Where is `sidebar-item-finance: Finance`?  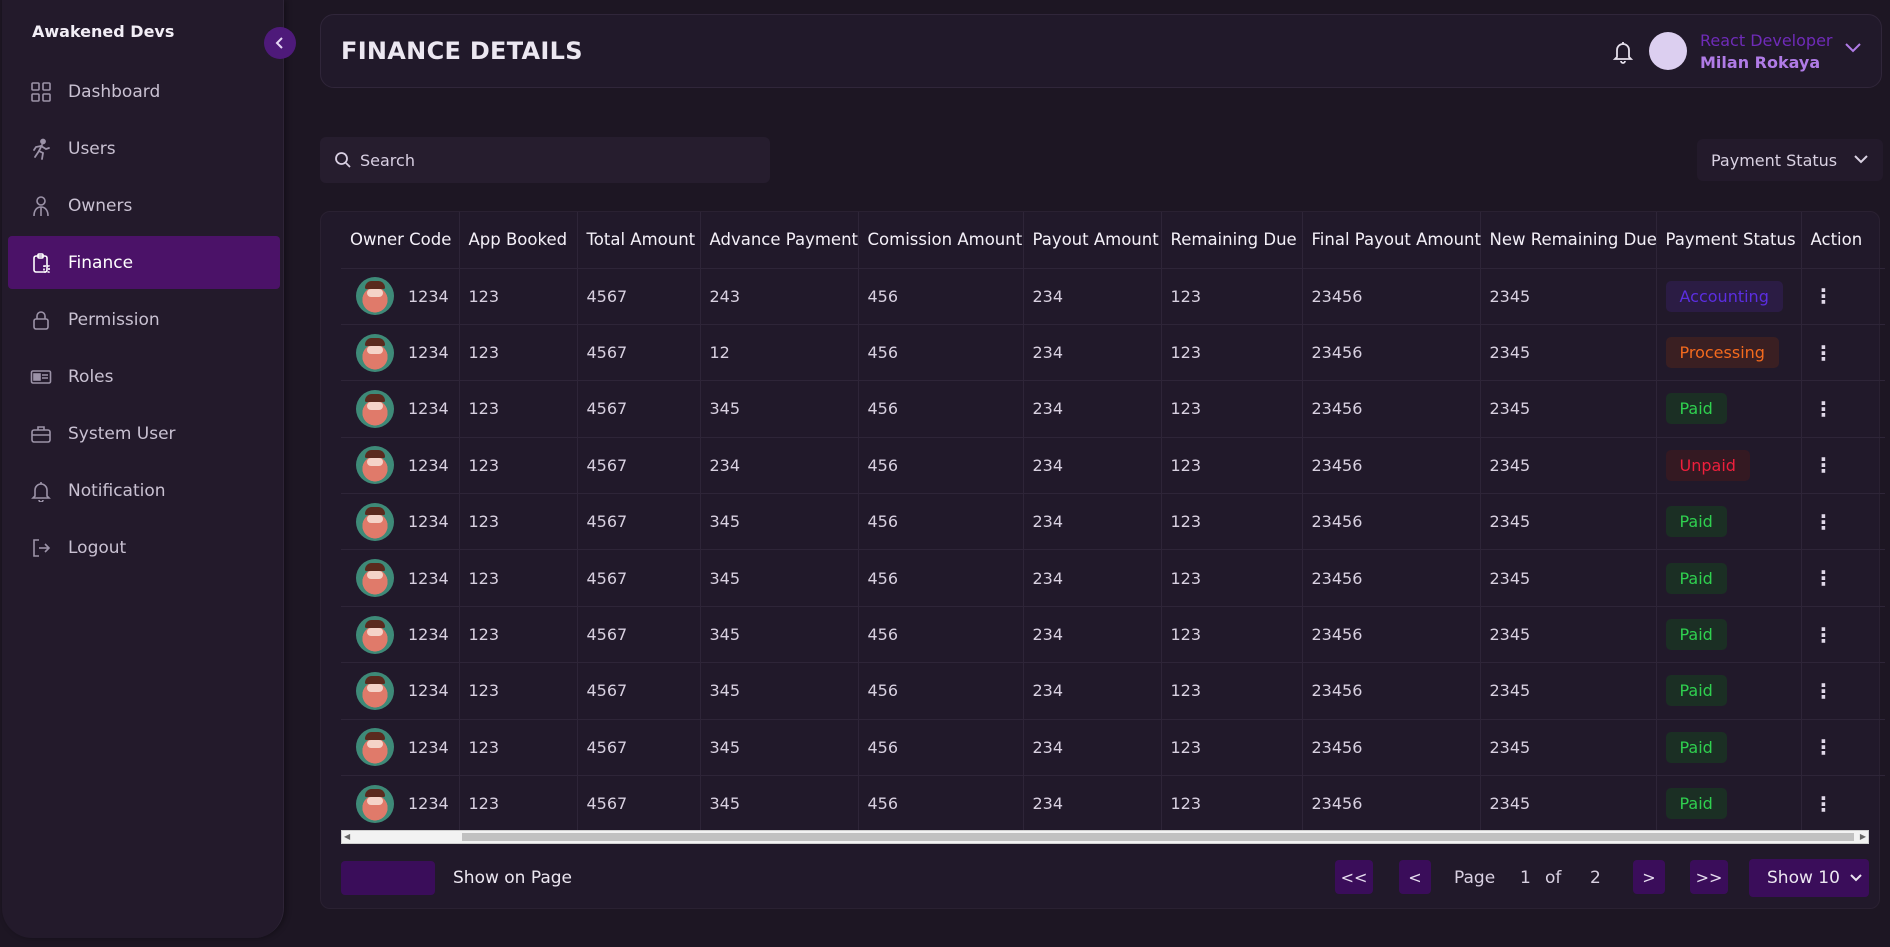
sidebar-item-finance: Finance is located at coordinates (144, 262).